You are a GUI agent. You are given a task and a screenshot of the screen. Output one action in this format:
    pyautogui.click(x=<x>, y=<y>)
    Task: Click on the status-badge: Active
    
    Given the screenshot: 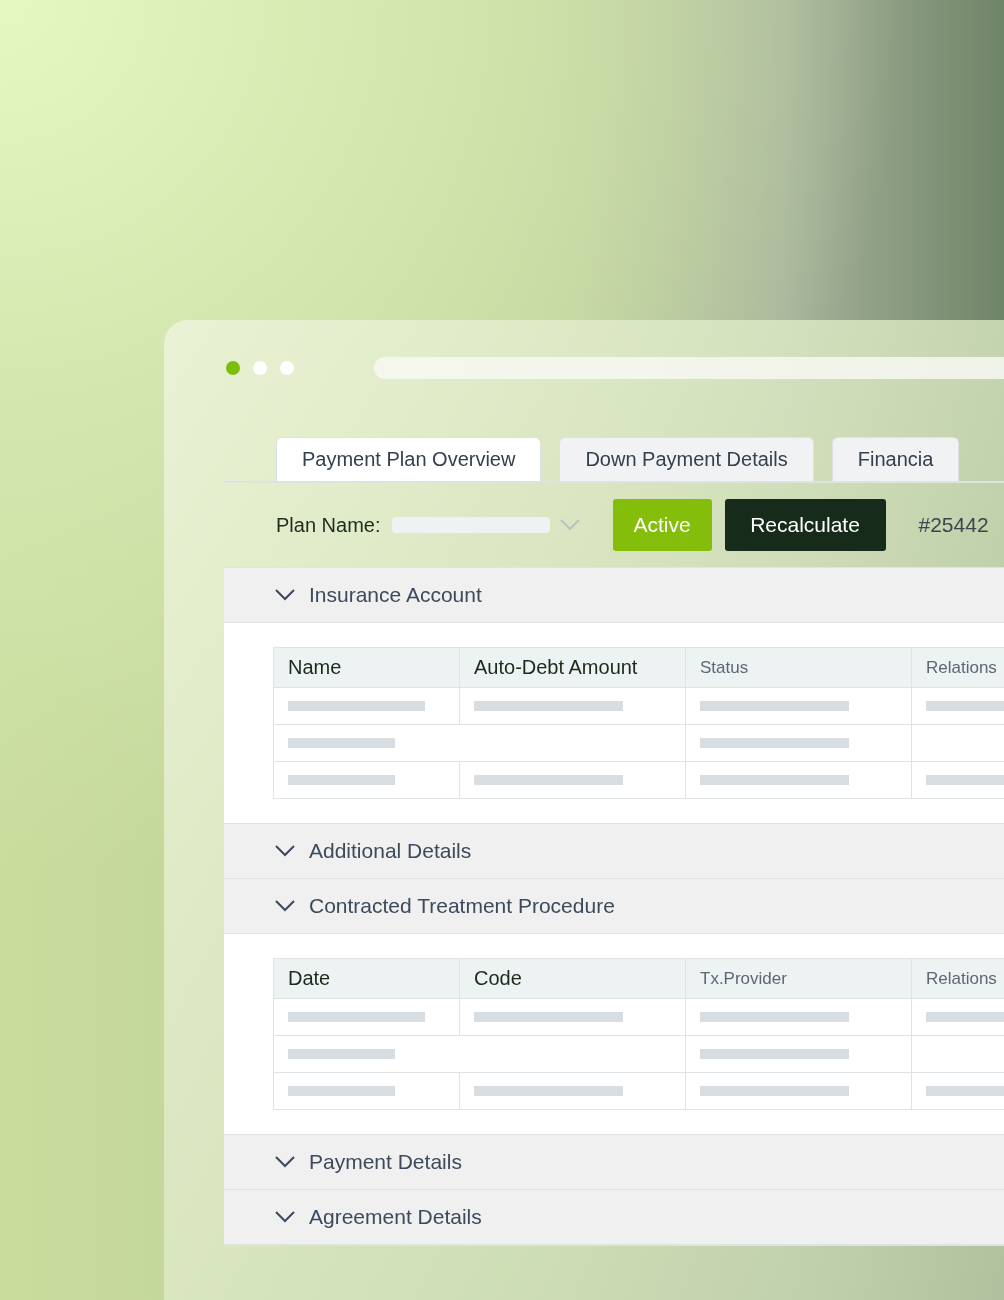 What is the action you would take?
    pyautogui.click(x=662, y=525)
    